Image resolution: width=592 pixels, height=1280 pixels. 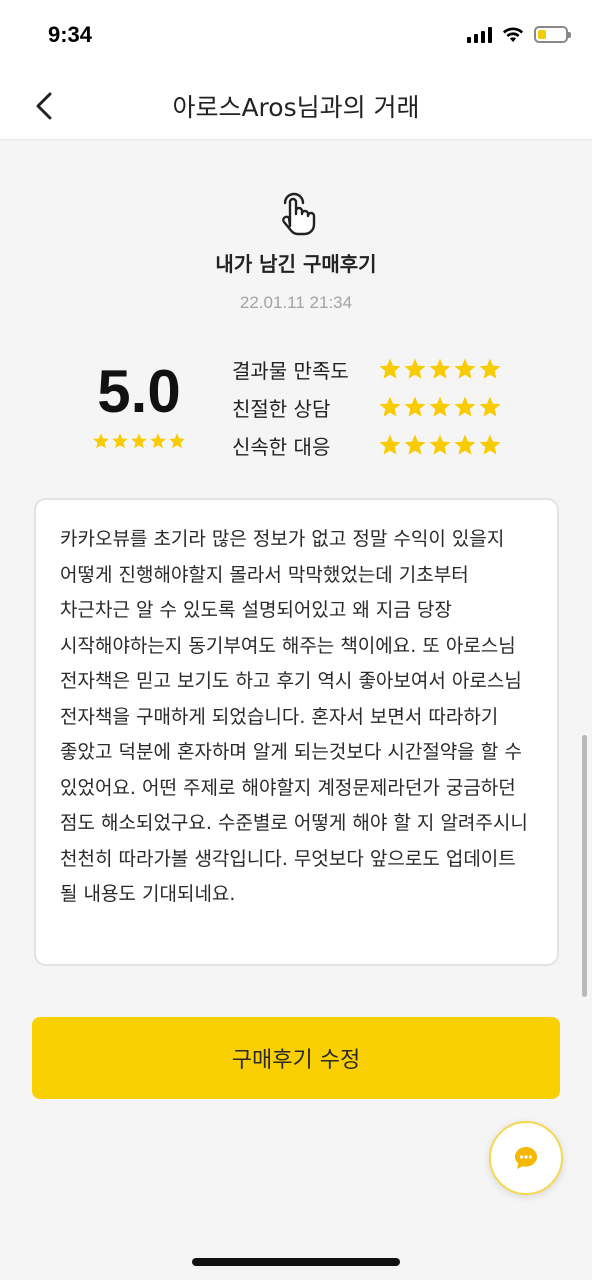 I want to click on battery-level, so click(x=542, y=34).